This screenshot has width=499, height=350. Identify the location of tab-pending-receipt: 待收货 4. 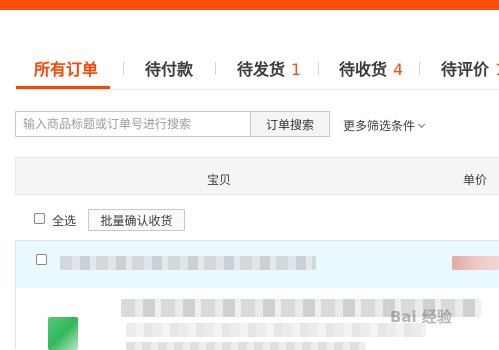
(371, 68).